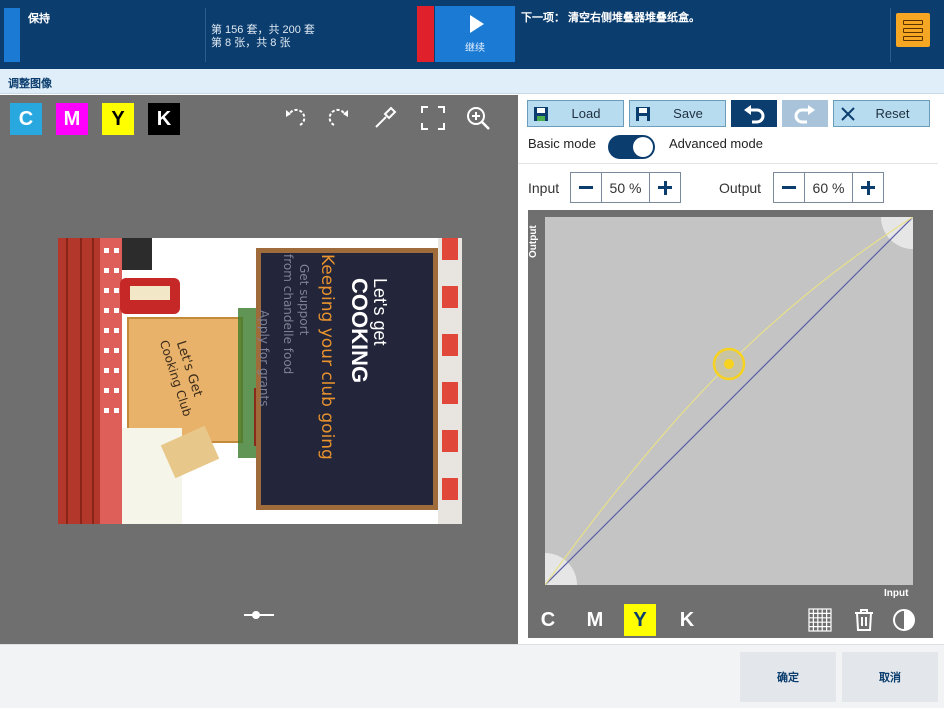 The width and height of the screenshot is (944, 708). Describe the element at coordinates (848, 113) in the screenshot. I see `reset-icon` at that location.